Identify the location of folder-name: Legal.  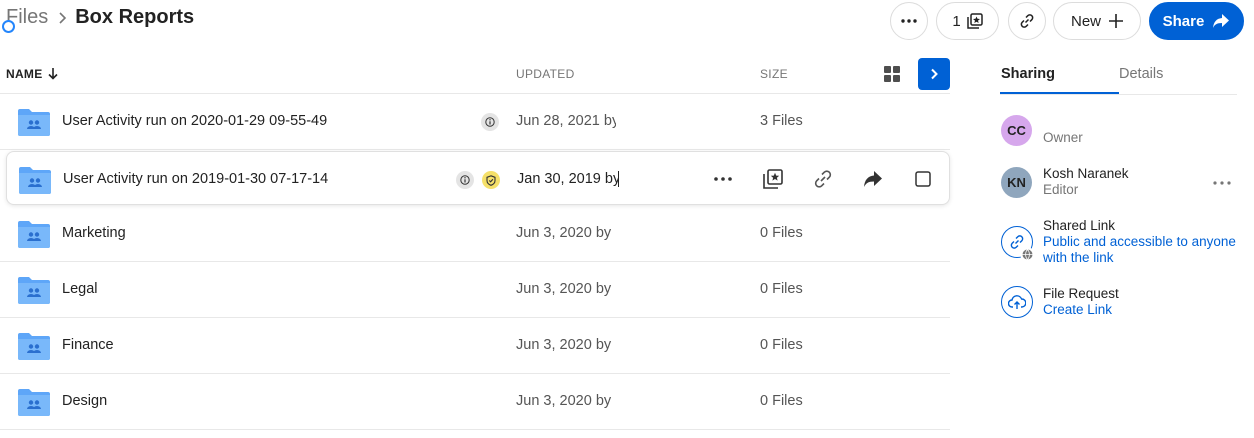
(79, 289).